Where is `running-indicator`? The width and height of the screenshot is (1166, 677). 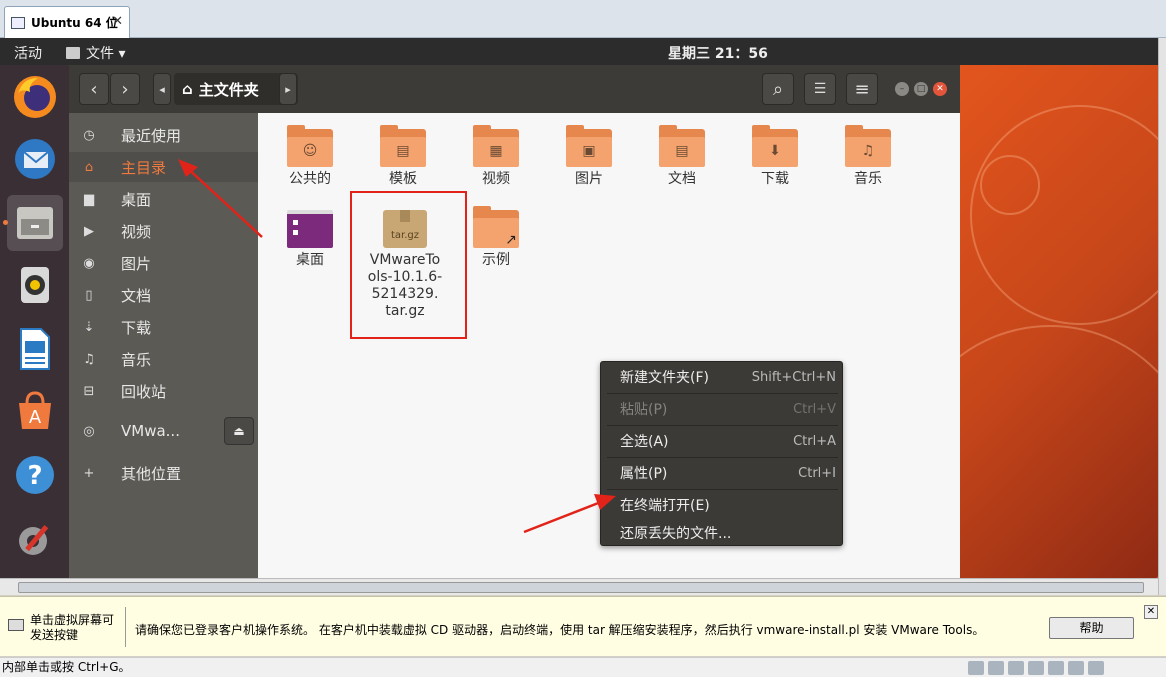 running-indicator is located at coordinates (5, 222).